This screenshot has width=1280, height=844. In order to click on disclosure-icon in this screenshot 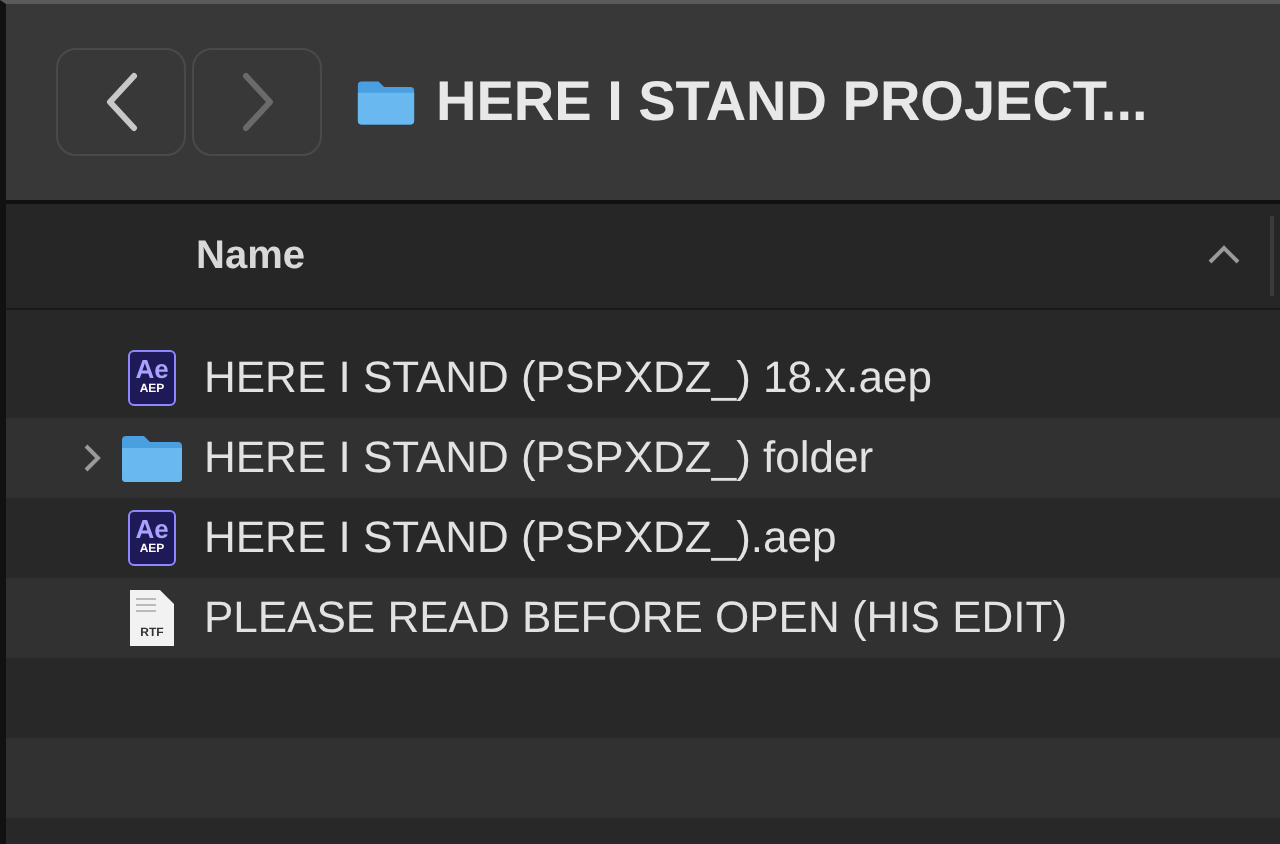, I will do `click(92, 458)`.